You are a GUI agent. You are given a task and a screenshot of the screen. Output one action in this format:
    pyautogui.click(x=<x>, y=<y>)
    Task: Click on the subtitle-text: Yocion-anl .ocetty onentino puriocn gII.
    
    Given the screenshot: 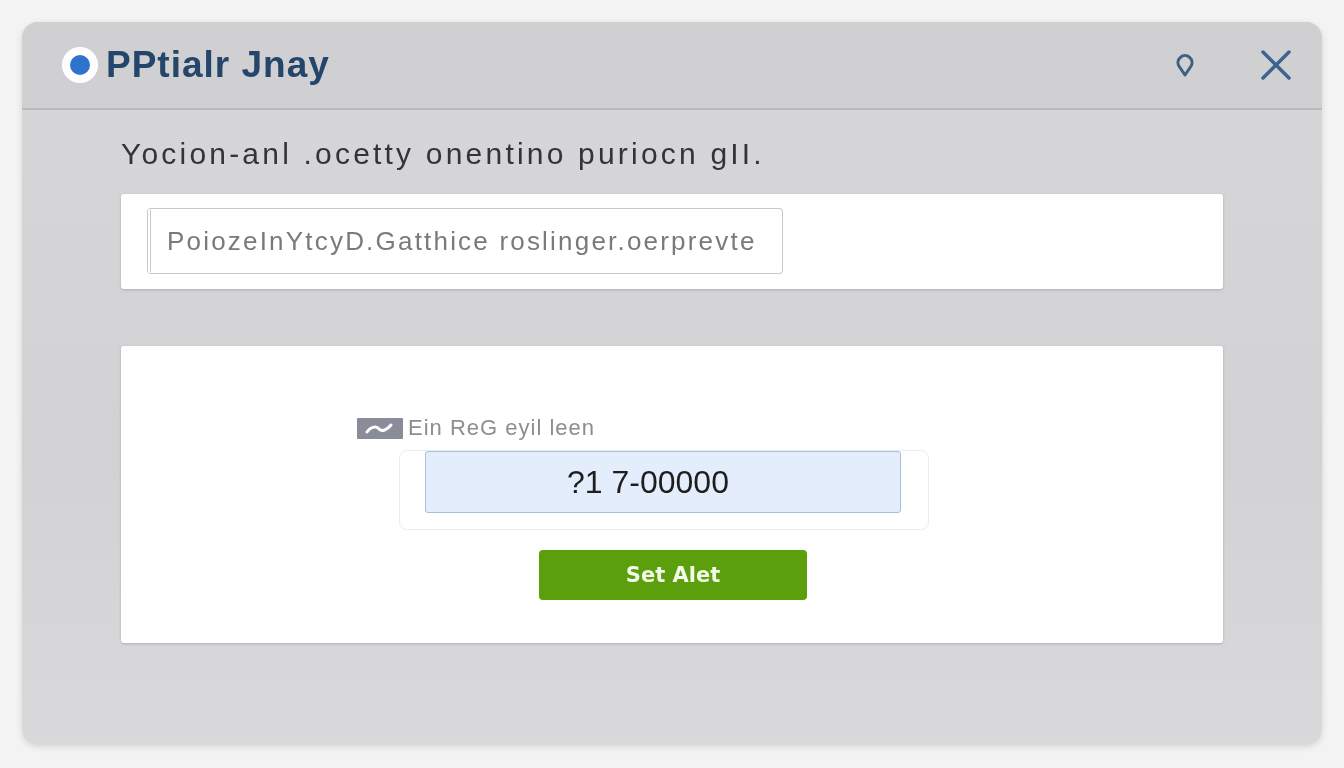 What is the action you would take?
    pyautogui.click(x=443, y=154)
    